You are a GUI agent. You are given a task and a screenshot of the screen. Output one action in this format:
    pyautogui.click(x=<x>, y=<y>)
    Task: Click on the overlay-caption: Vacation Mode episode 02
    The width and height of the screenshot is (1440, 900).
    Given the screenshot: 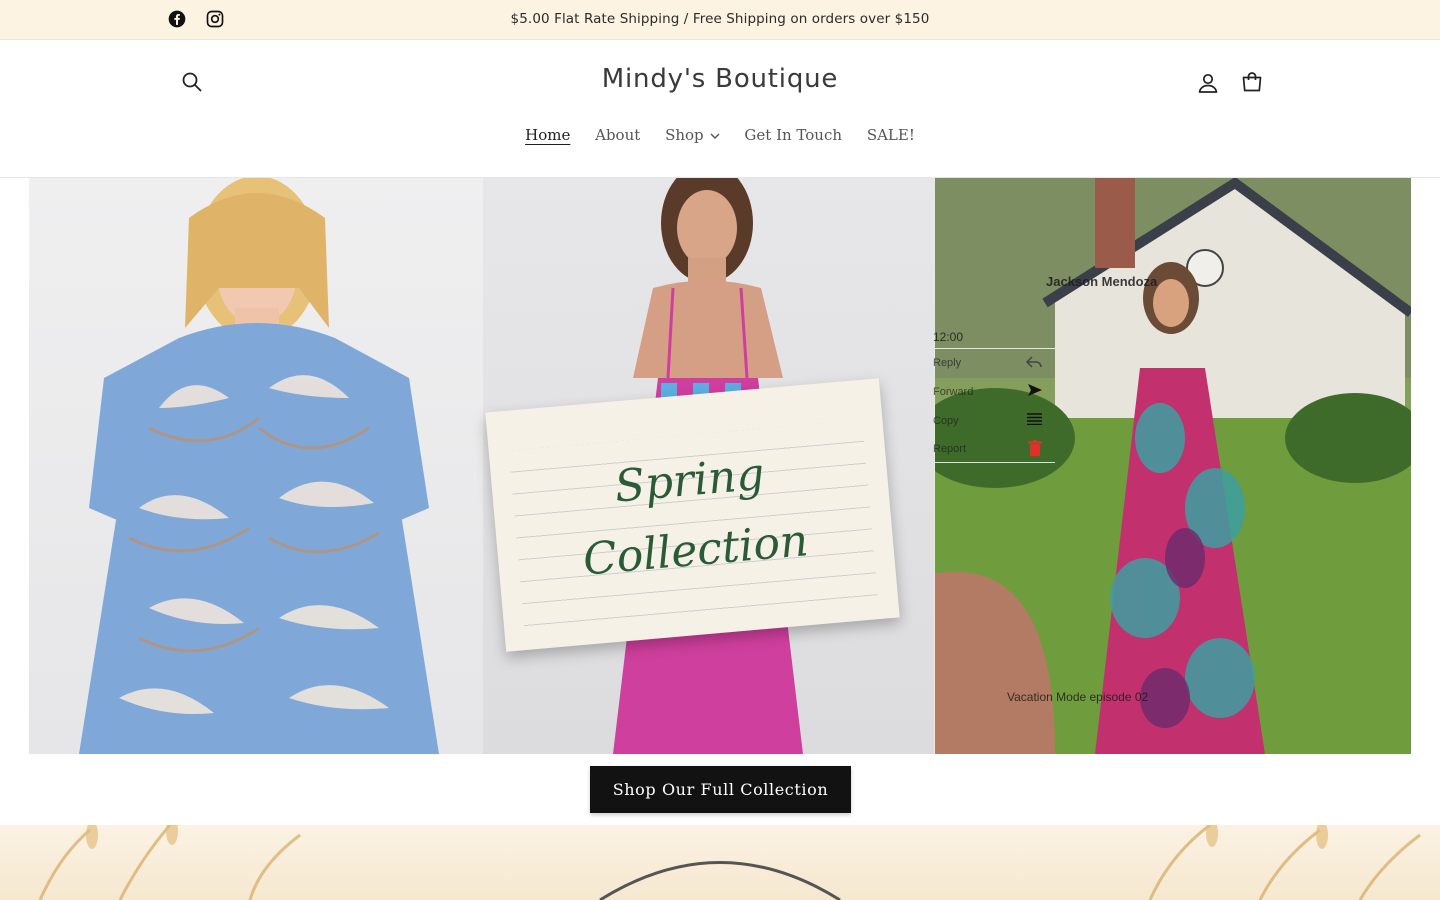 What is the action you would take?
    pyautogui.click(x=1078, y=697)
    